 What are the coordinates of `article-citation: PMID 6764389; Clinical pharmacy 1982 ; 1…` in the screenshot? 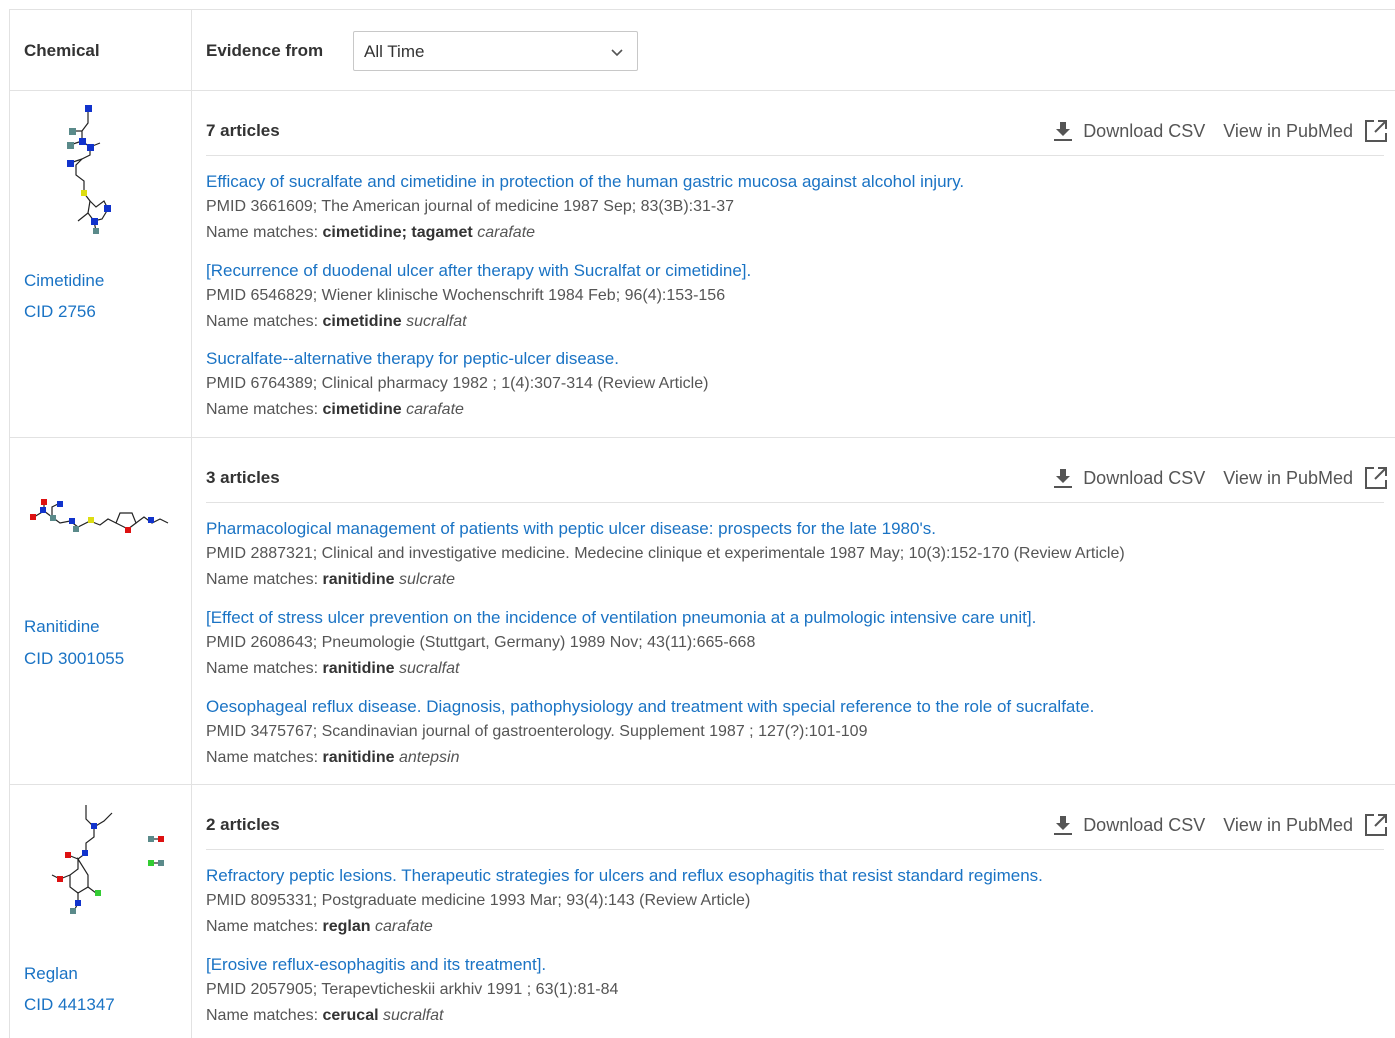 It's located at (457, 383).